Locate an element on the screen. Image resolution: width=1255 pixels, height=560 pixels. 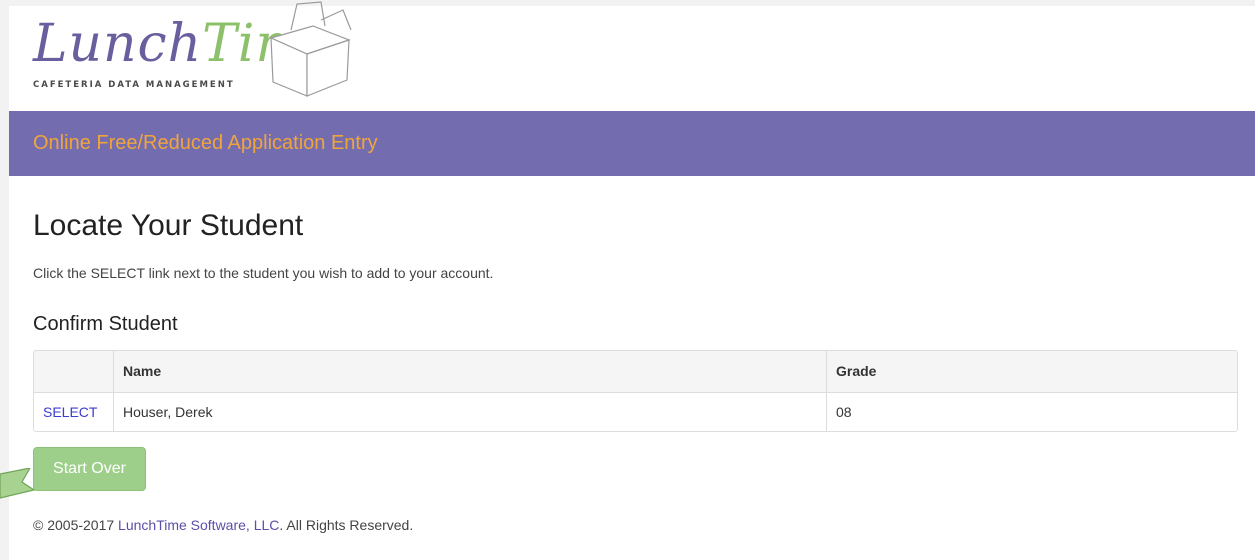
title-banner: Online Free/Reduced Application Entry is located at coordinates (632, 143).